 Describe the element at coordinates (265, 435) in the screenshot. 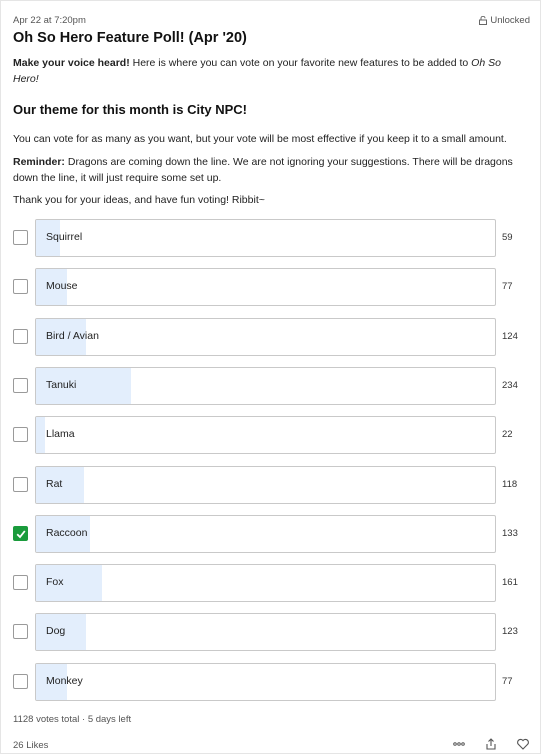

I see `poll-option-bar: Llama` at that location.